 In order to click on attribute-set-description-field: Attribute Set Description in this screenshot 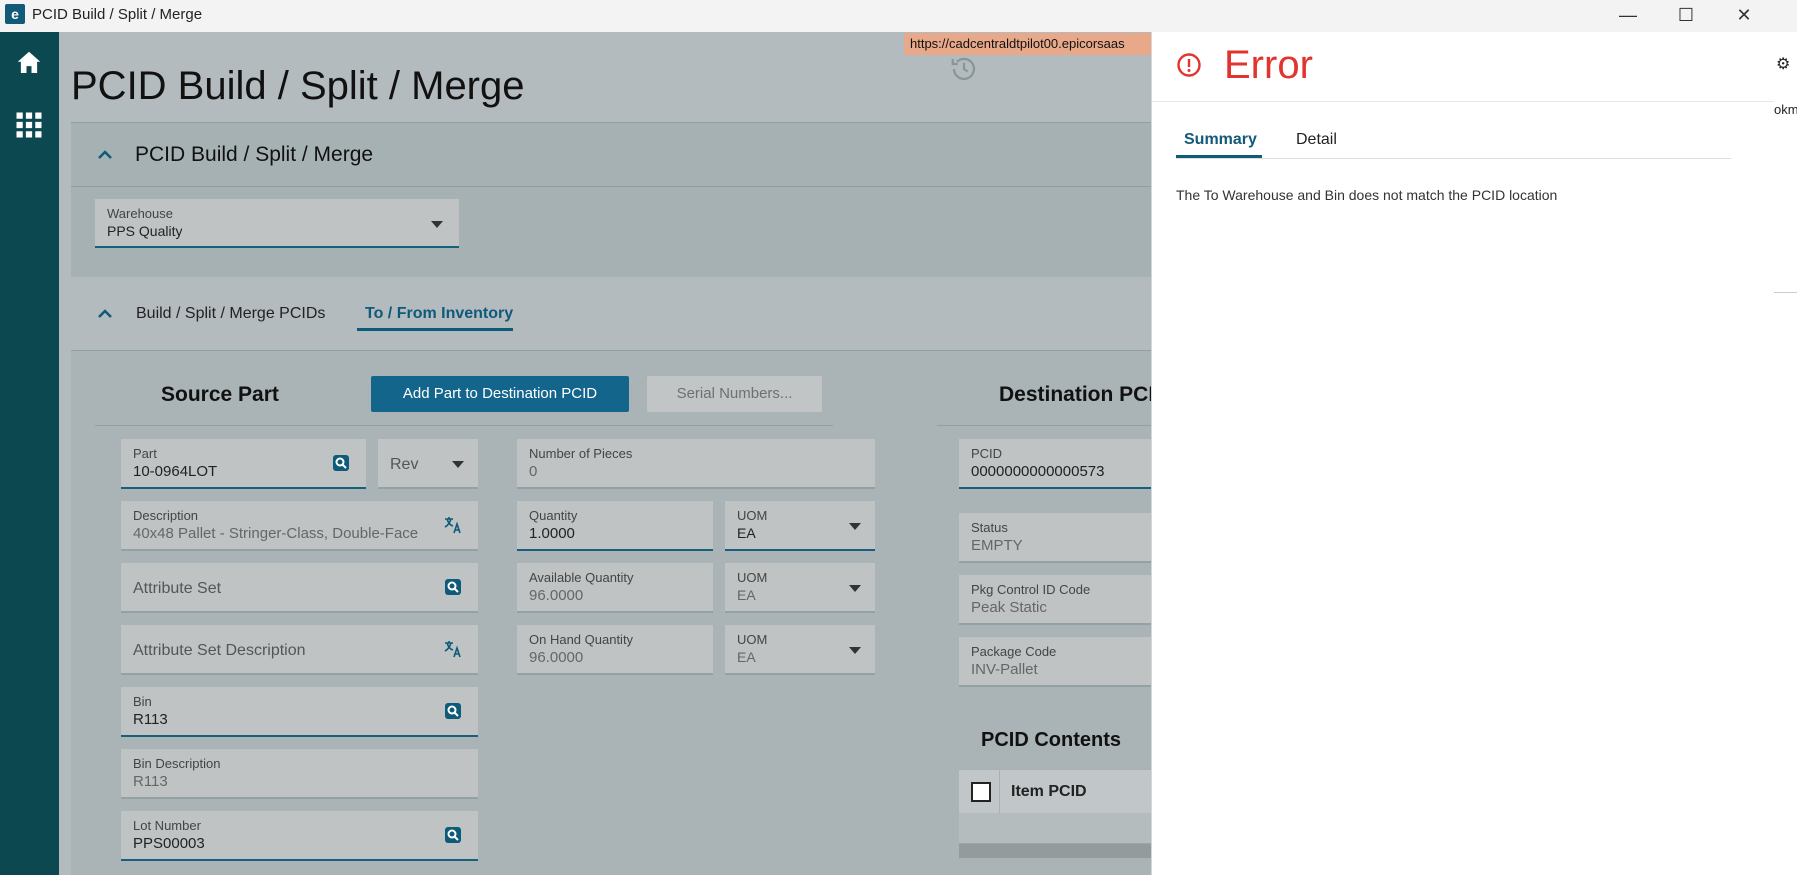, I will do `click(299, 650)`.